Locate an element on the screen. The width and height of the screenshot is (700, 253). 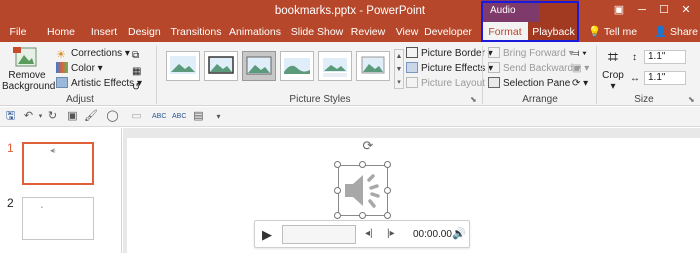
remove-background-button: Remove Background is located at coordinates (28, 81).